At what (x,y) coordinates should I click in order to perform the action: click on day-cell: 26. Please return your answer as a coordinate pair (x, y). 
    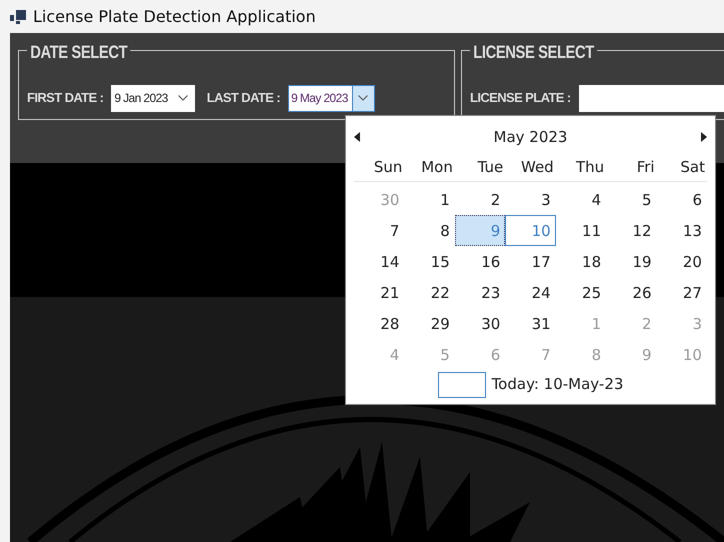
    Looking at the image, I should click on (631, 292).